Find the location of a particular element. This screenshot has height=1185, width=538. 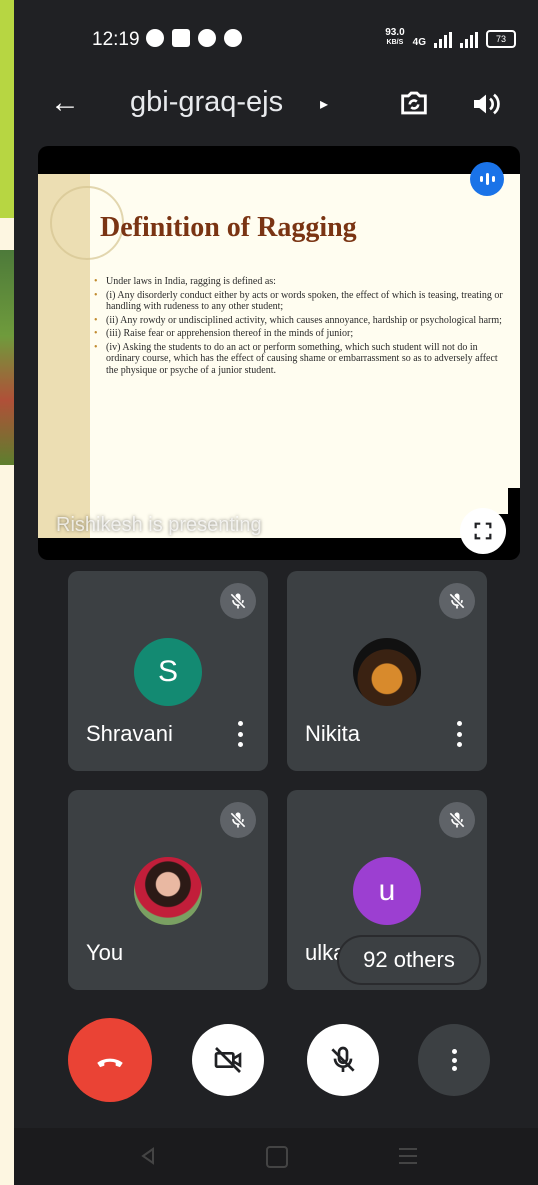

avatar: S is located at coordinates (168, 672).